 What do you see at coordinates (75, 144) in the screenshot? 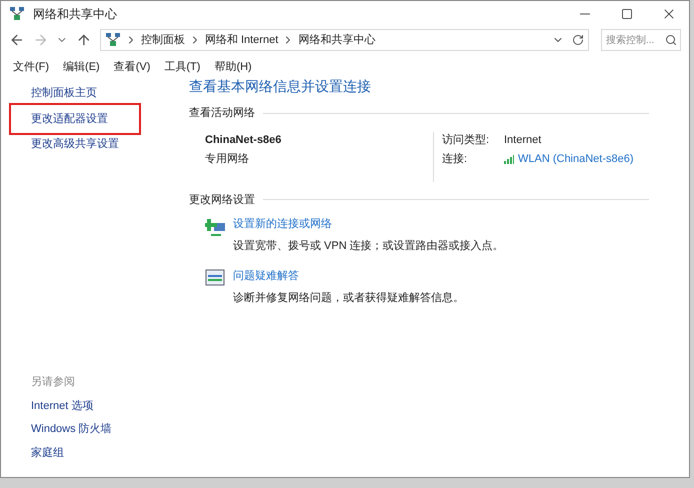
I see `sidebar-link: 更改高级共享设置` at bounding box center [75, 144].